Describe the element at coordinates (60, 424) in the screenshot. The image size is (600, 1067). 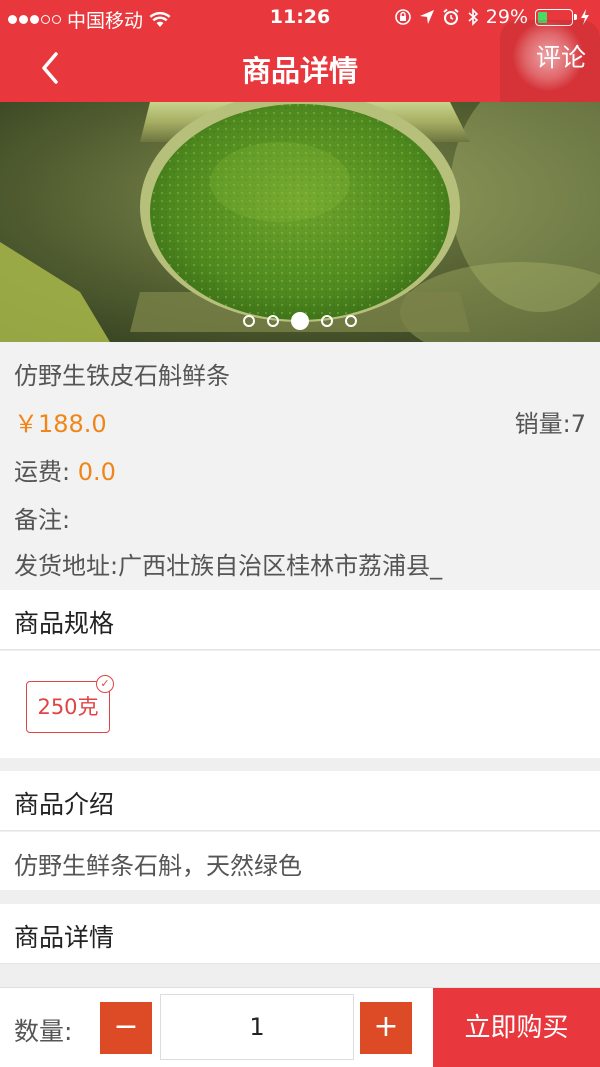
I see `product-price: ￥188.0` at that location.